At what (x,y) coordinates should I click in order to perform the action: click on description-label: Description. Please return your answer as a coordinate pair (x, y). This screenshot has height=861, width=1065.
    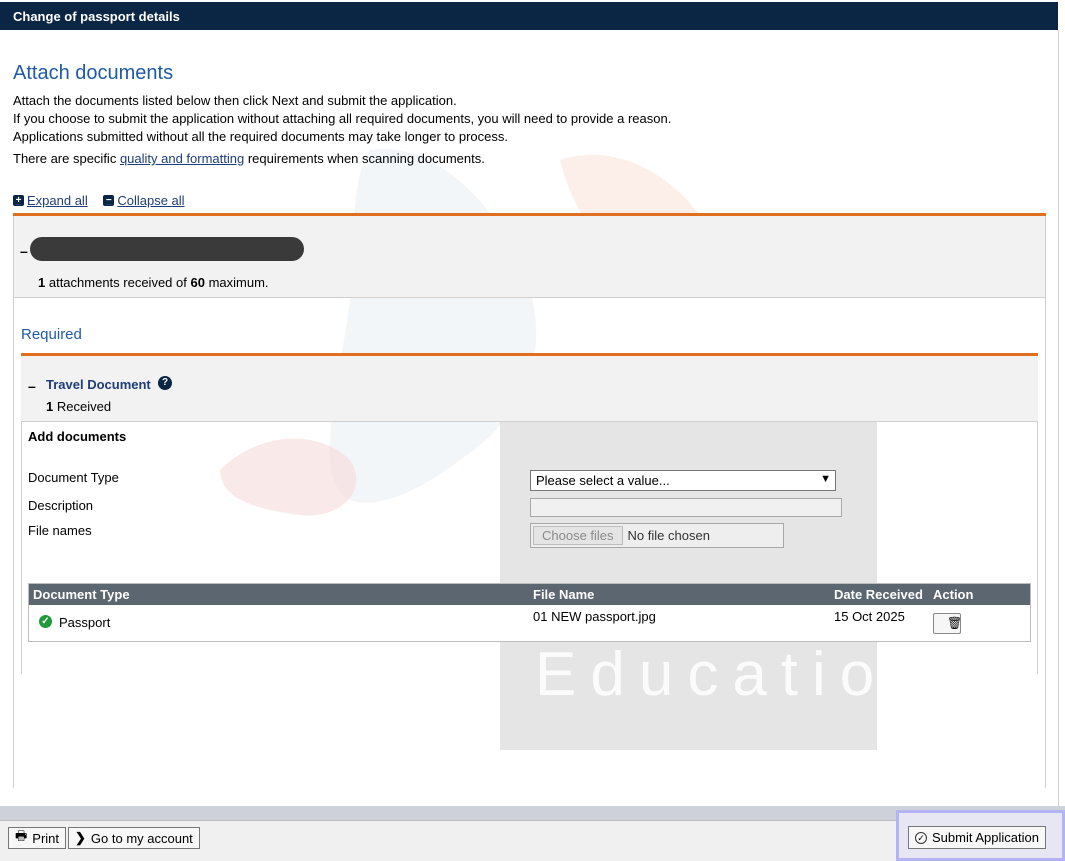
    Looking at the image, I should click on (61, 505).